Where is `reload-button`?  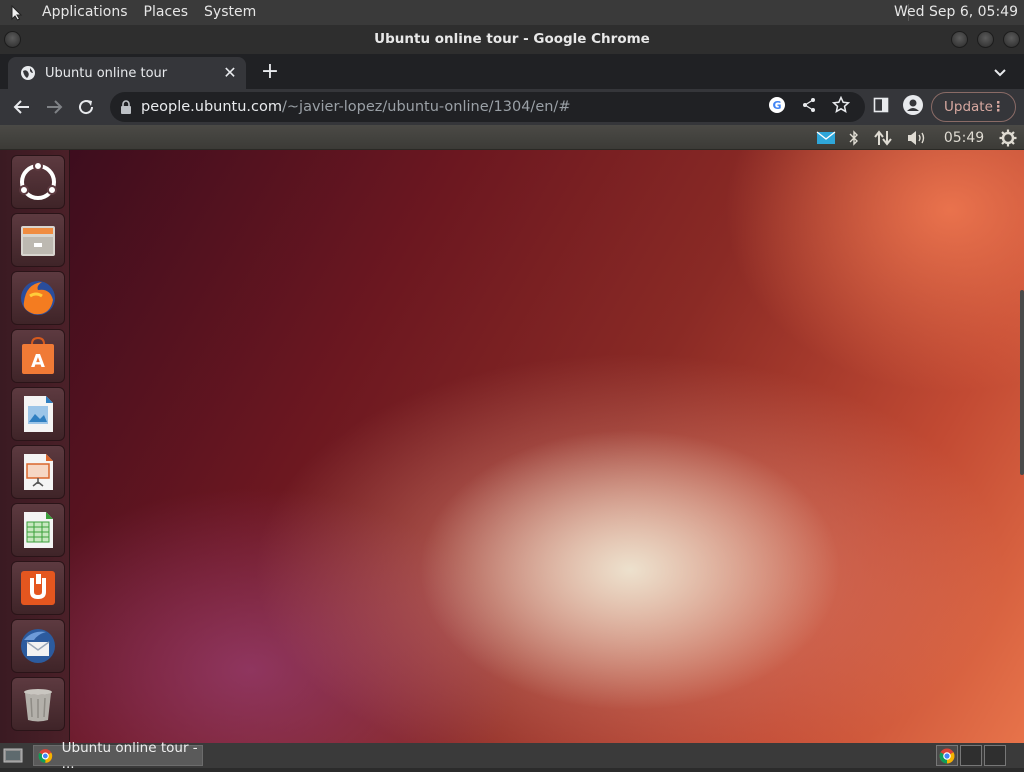
reload-button is located at coordinates (86, 107).